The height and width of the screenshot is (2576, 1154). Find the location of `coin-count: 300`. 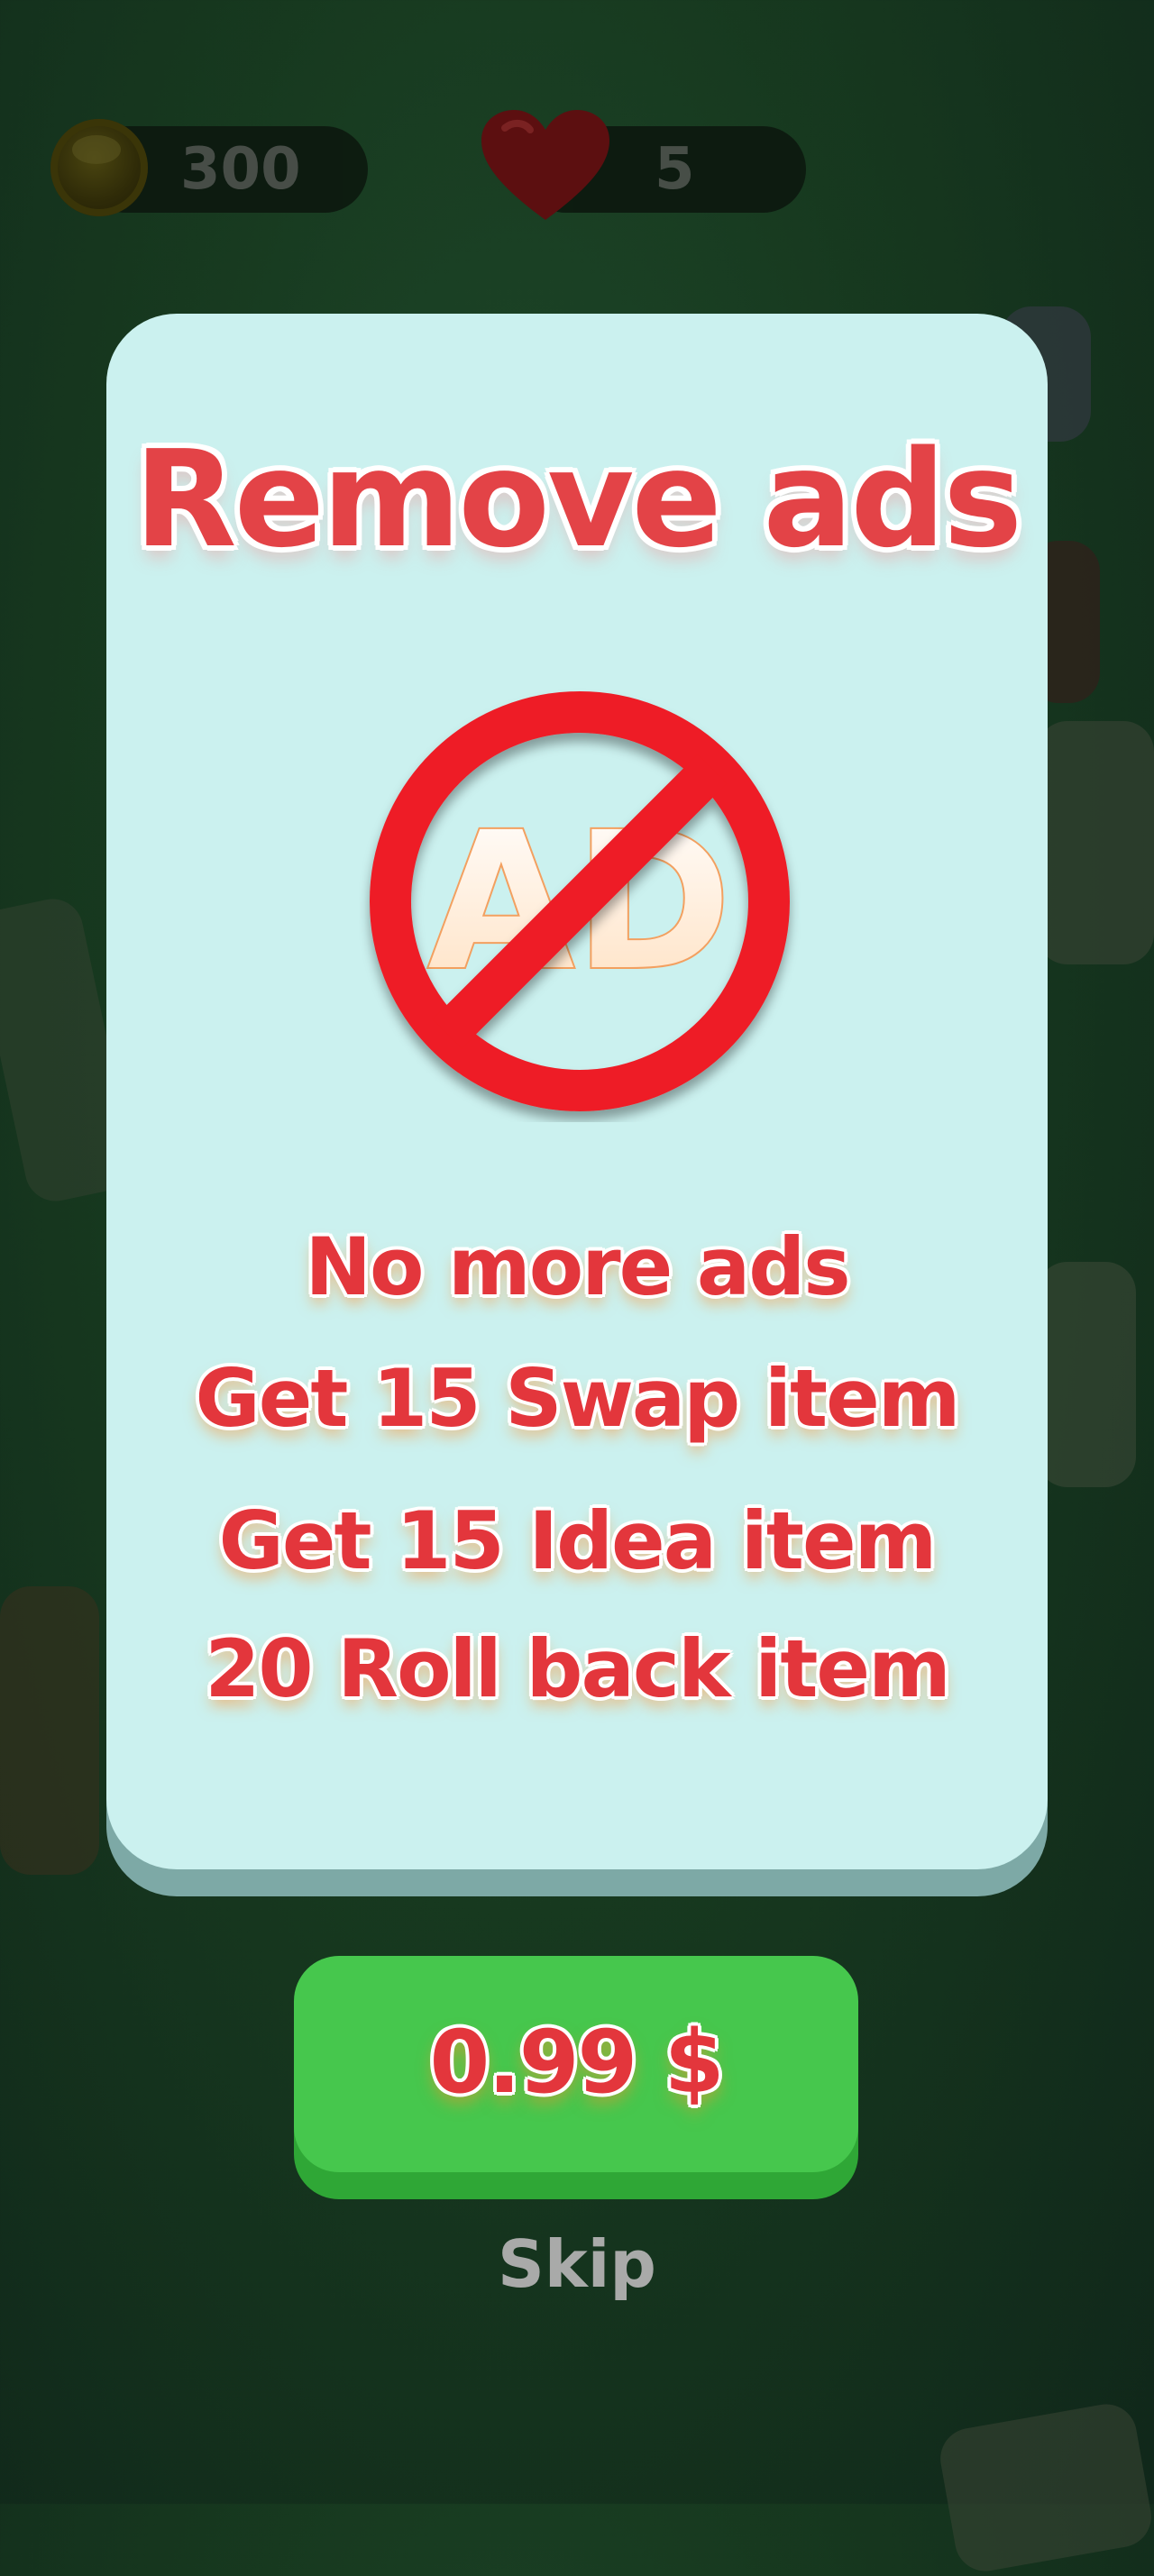

coin-count: 300 is located at coordinates (240, 170).